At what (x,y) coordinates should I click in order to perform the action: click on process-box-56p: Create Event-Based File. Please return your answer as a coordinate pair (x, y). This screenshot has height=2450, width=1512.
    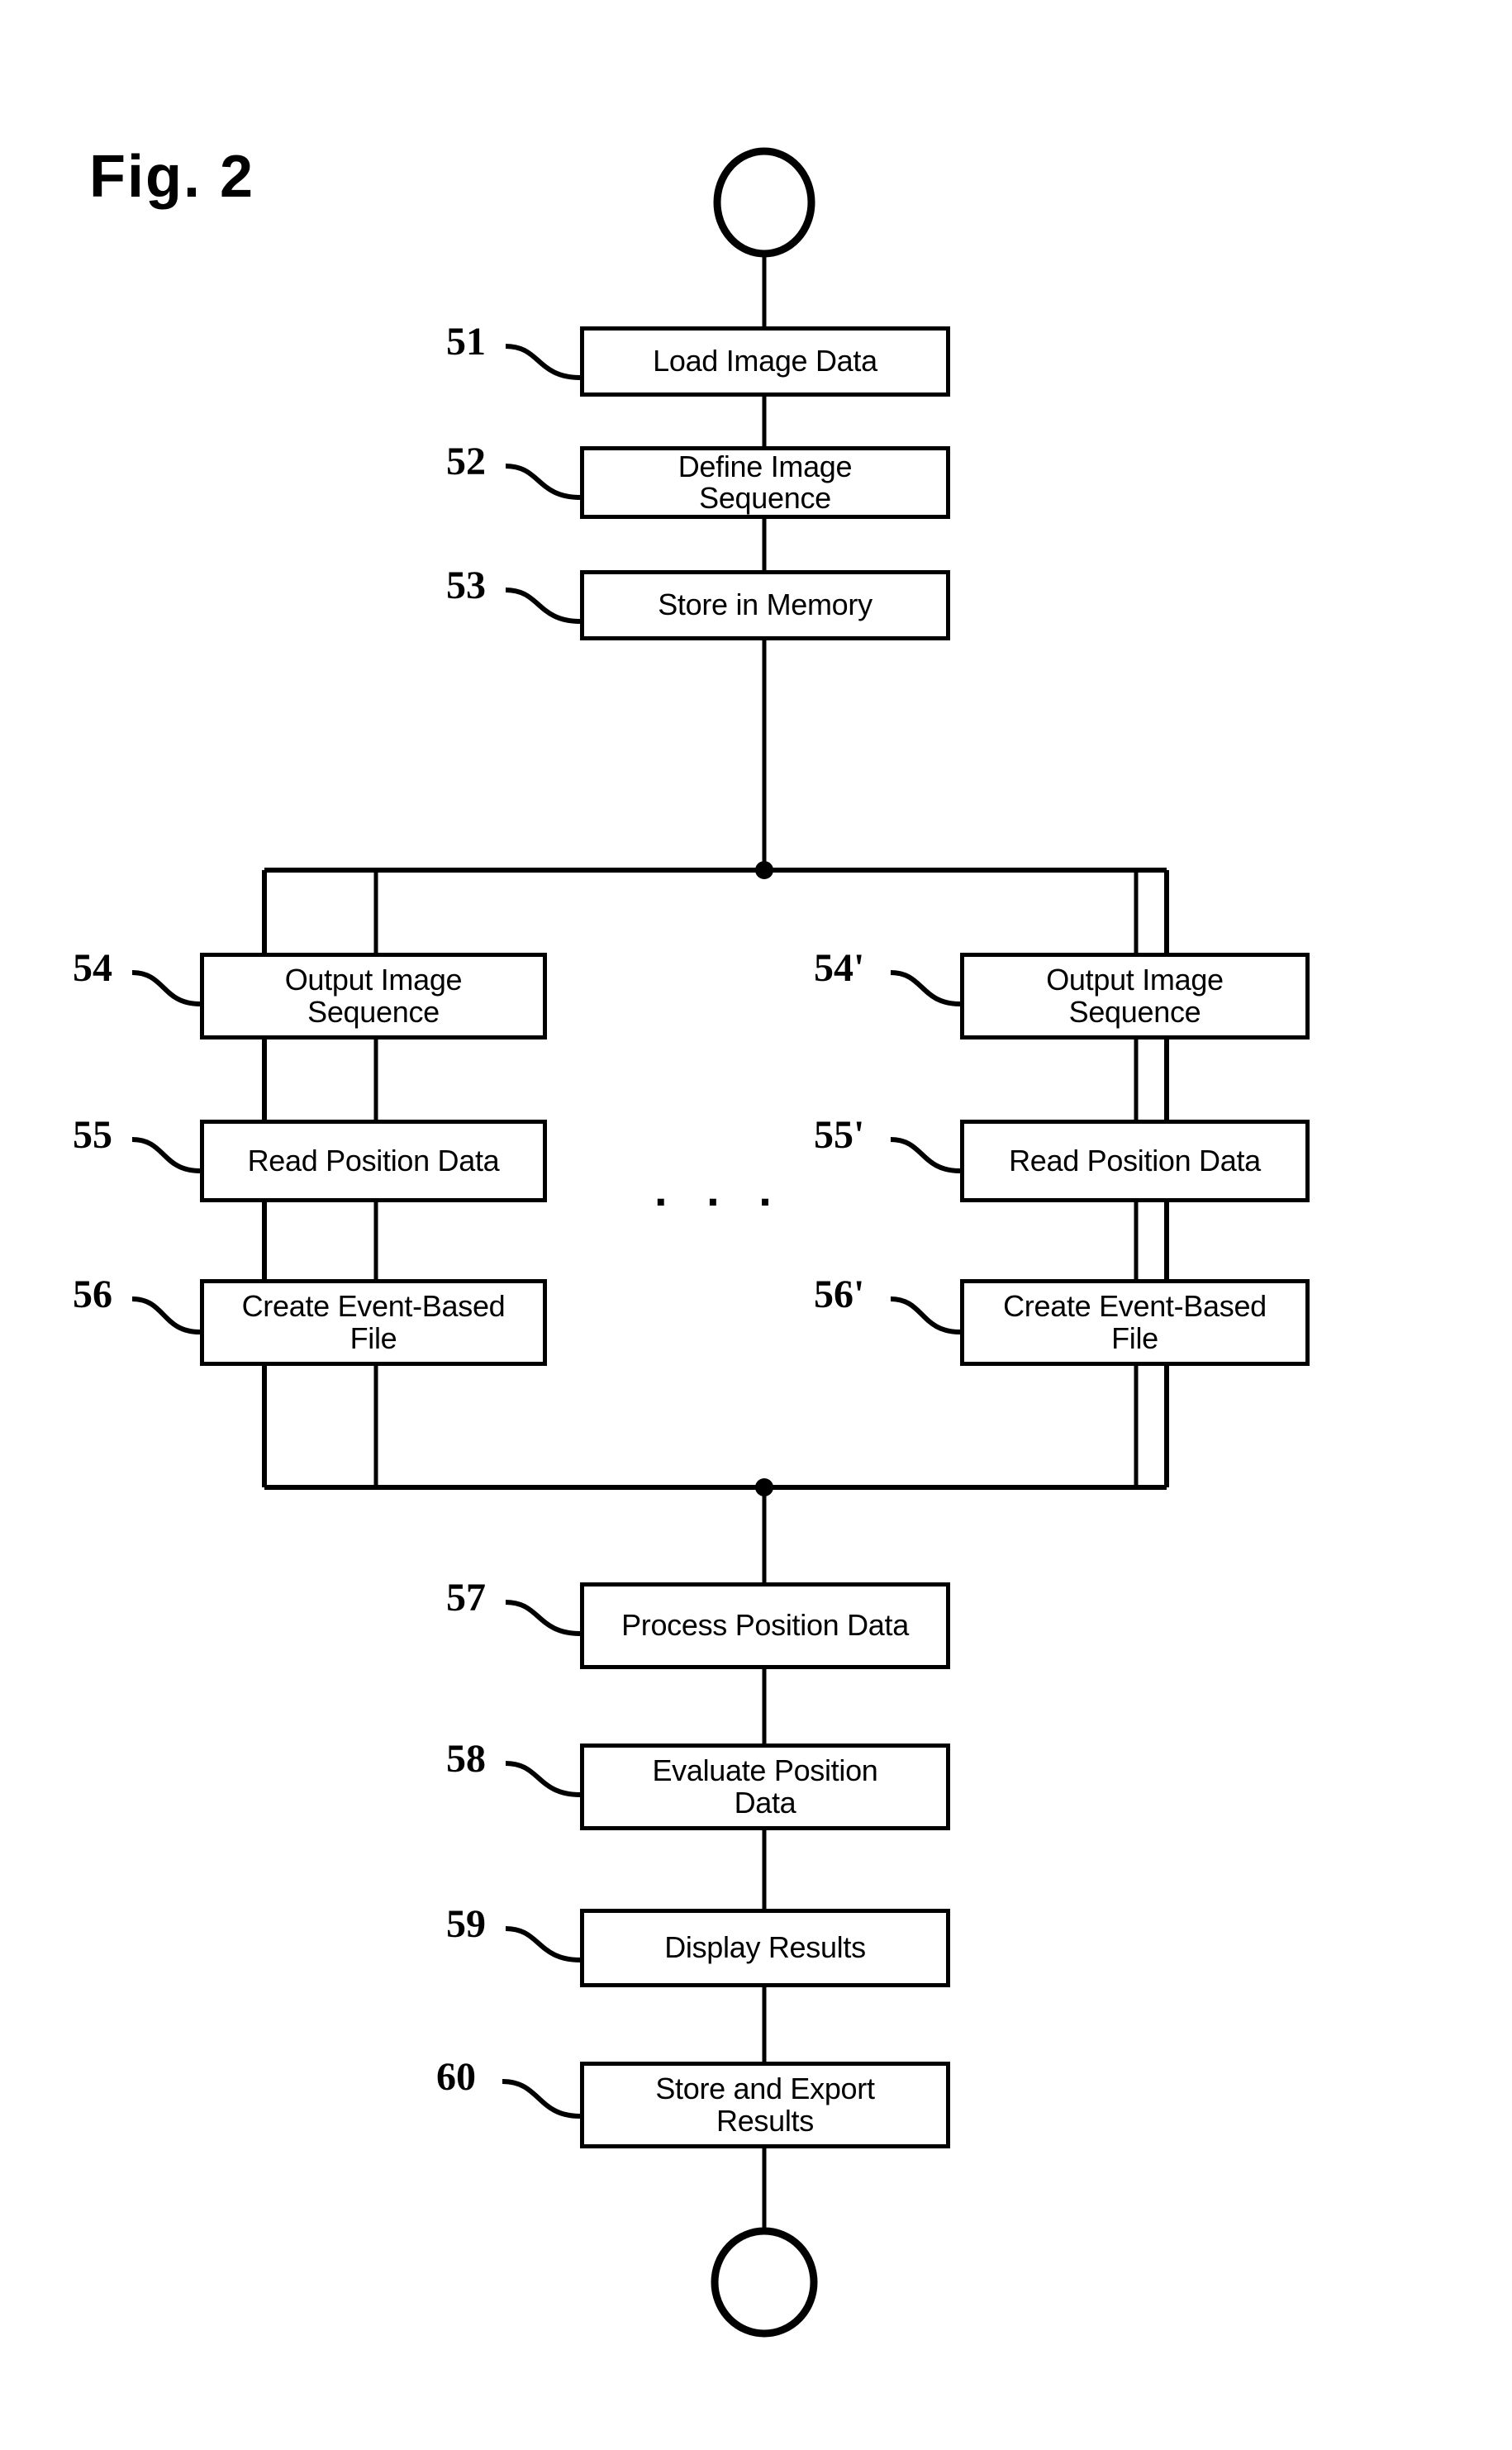
    Looking at the image, I should click on (1135, 1323).